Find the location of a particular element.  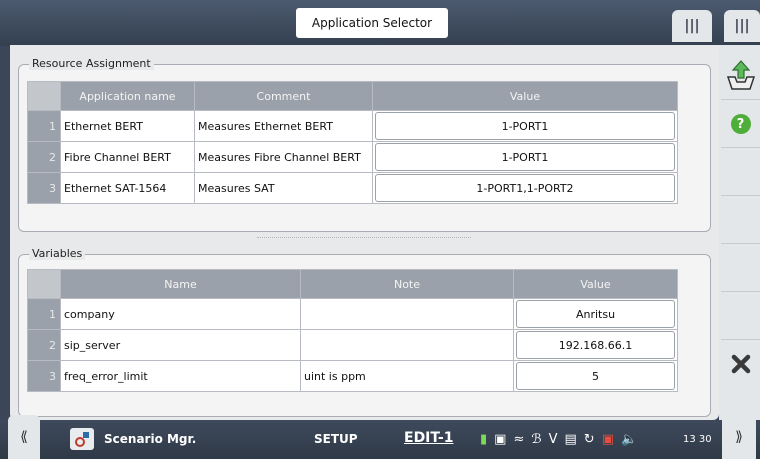

volume-icon: 🔈 is located at coordinates (629, 439).